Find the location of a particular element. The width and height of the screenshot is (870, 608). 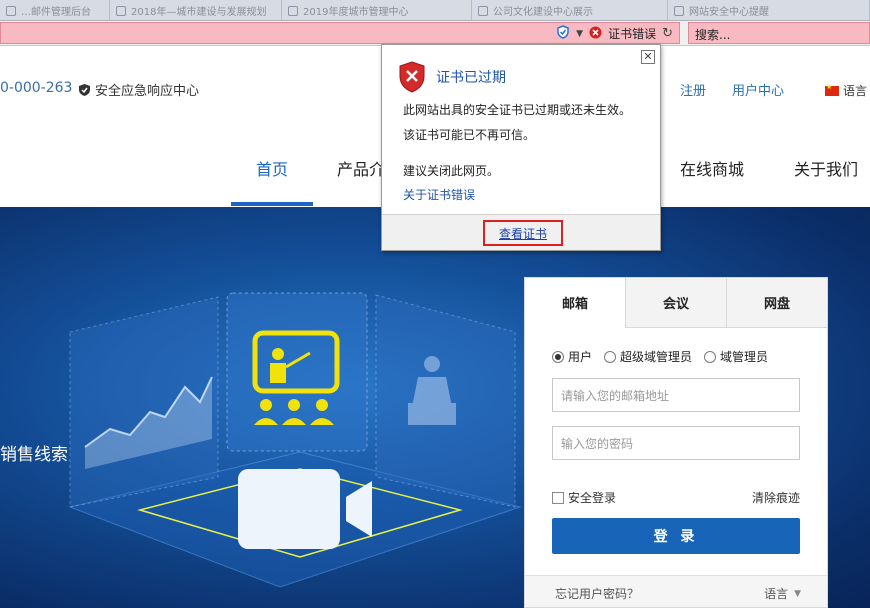

popup-footer: 查看证书 is located at coordinates (521, 232).